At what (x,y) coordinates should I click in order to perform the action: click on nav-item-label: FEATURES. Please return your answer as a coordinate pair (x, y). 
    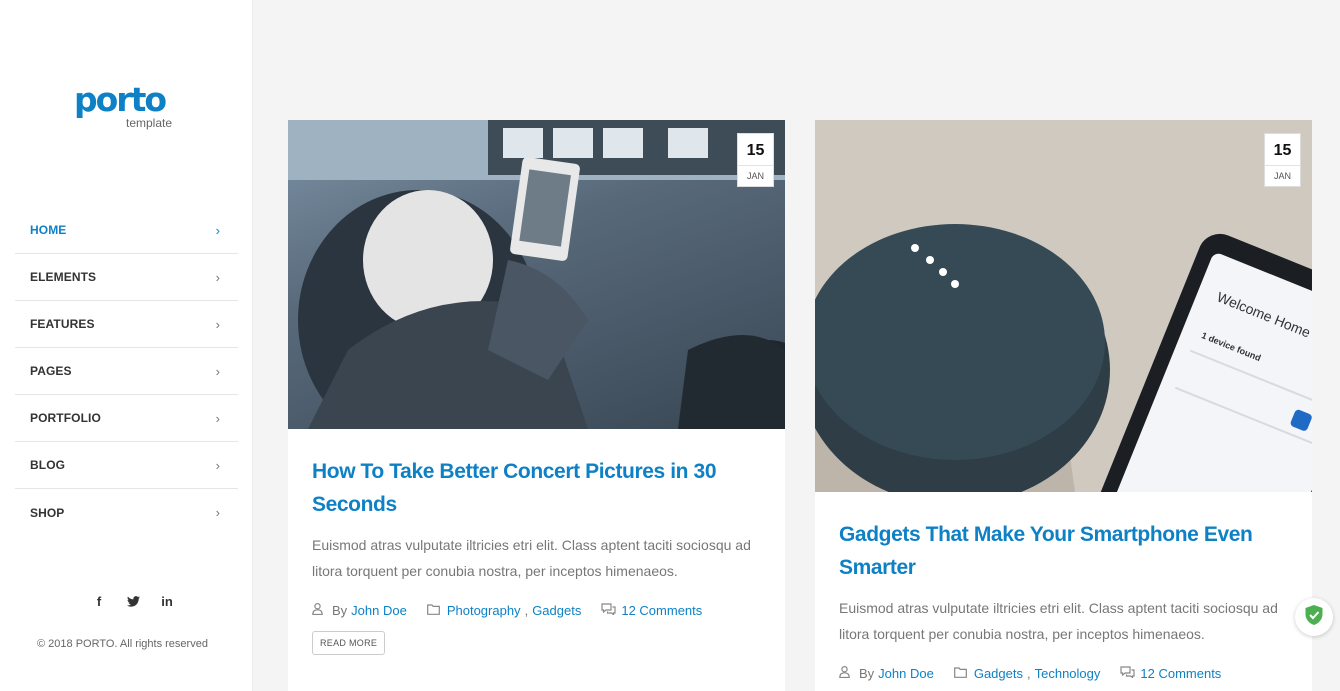
    Looking at the image, I should click on (62, 324).